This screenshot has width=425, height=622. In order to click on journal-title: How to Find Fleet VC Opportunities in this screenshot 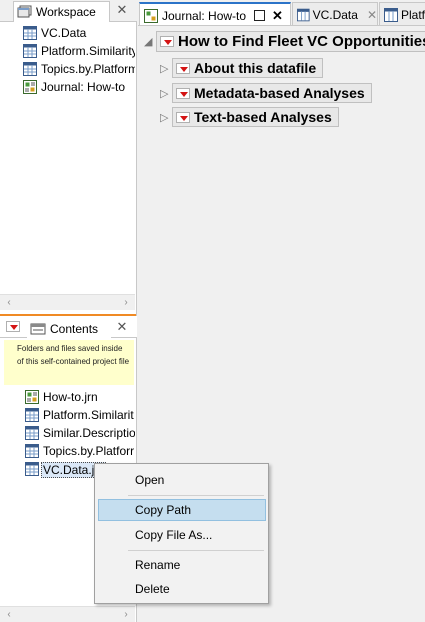, I will do `click(301, 41)`.